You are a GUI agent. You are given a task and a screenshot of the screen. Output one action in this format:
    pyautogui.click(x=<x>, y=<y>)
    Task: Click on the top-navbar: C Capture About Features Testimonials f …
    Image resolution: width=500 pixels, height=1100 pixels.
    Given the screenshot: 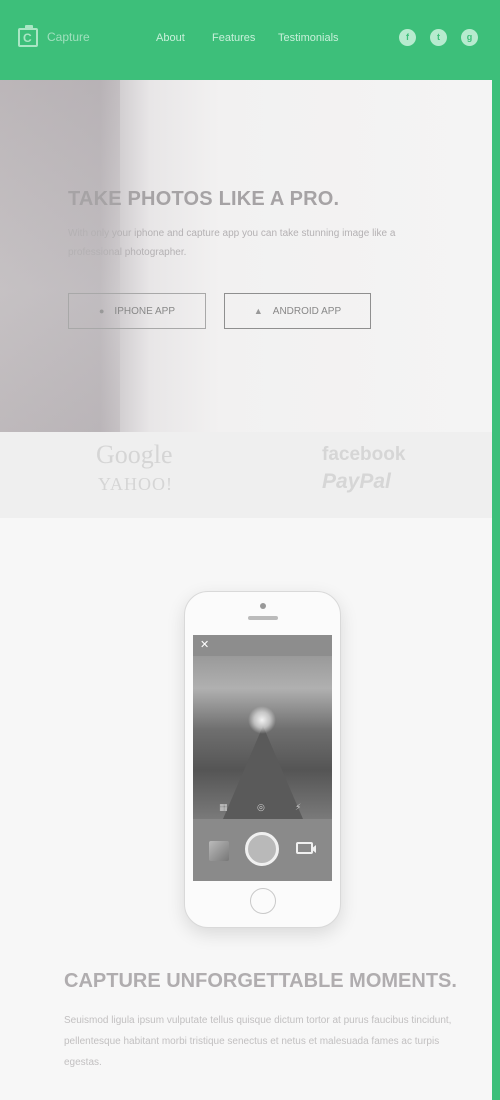 What is the action you would take?
    pyautogui.click(x=246, y=40)
    